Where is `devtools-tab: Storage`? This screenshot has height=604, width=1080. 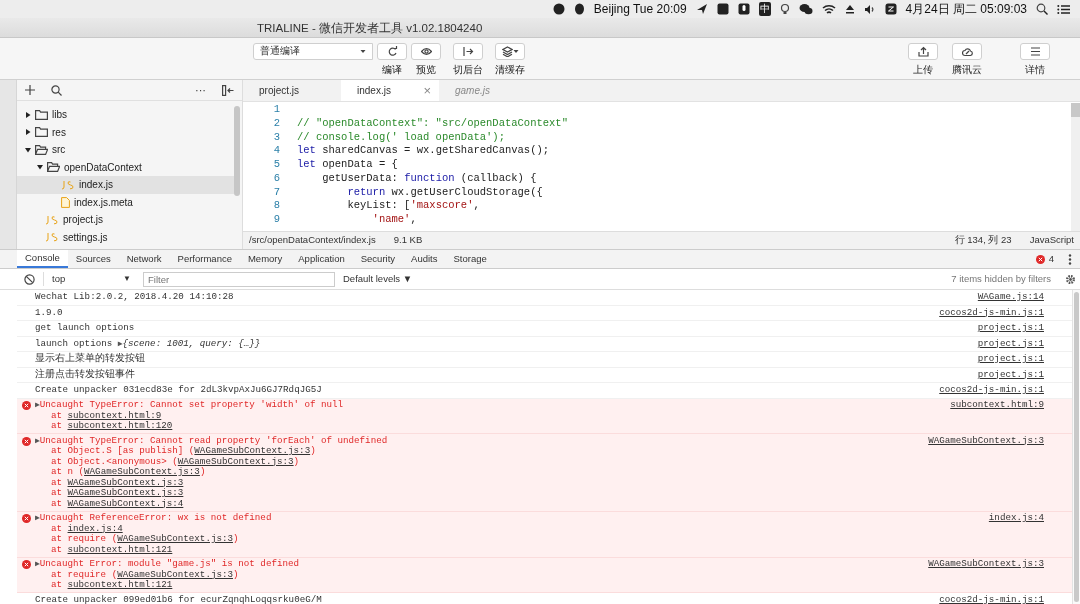
devtools-tab: Storage is located at coordinates (470, 259).